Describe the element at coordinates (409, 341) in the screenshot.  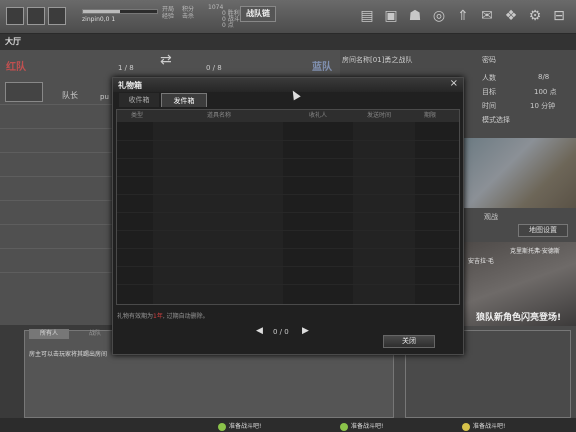
I see `close-button: 关闭` at that location.